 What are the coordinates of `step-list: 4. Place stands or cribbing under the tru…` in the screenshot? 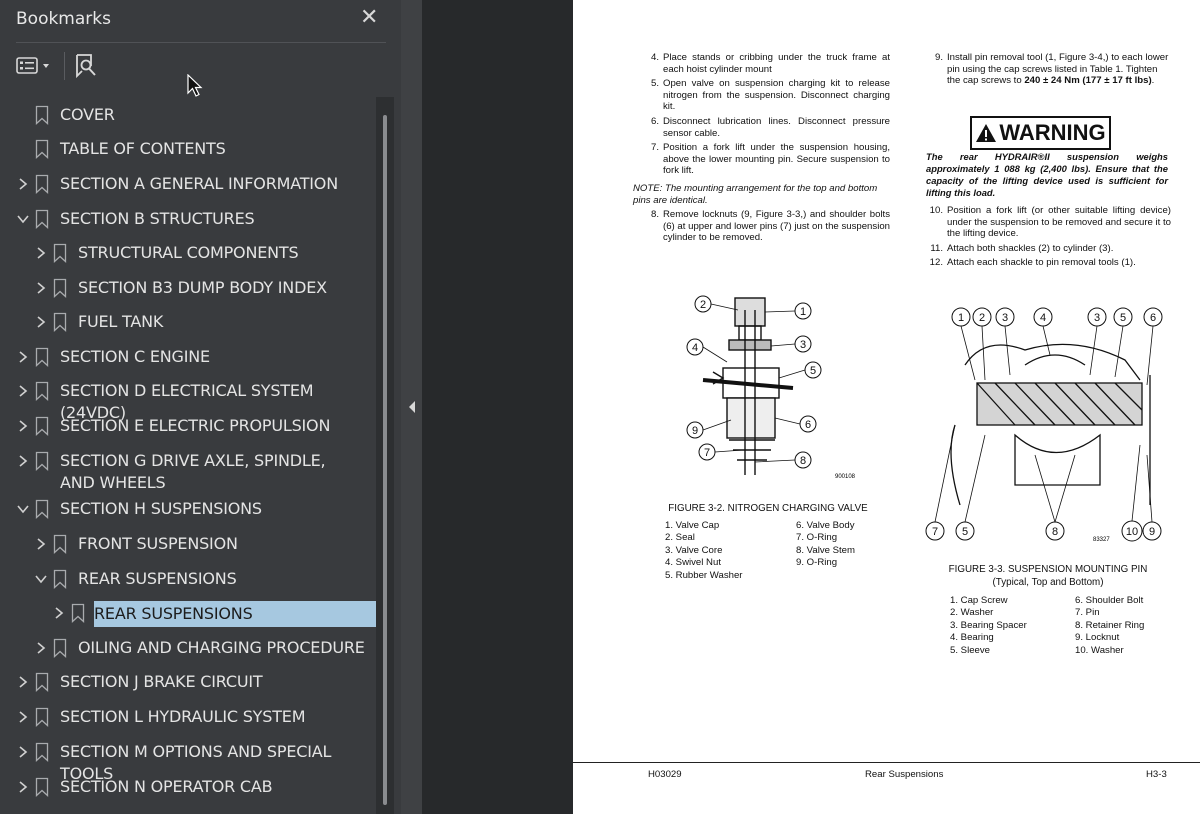 It's located at (767, 114).